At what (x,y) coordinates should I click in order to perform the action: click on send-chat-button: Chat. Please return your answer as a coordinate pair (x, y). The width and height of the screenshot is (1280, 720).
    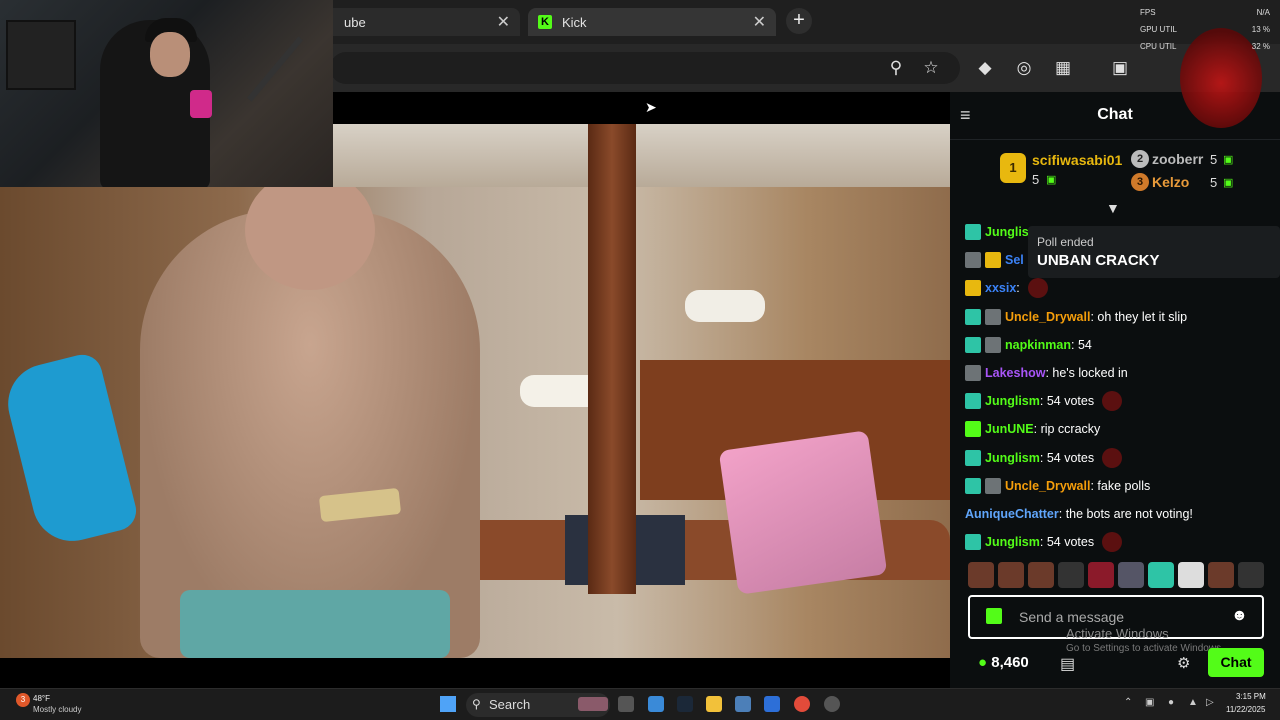
    Looking at the image, I should click on (1236, 662).